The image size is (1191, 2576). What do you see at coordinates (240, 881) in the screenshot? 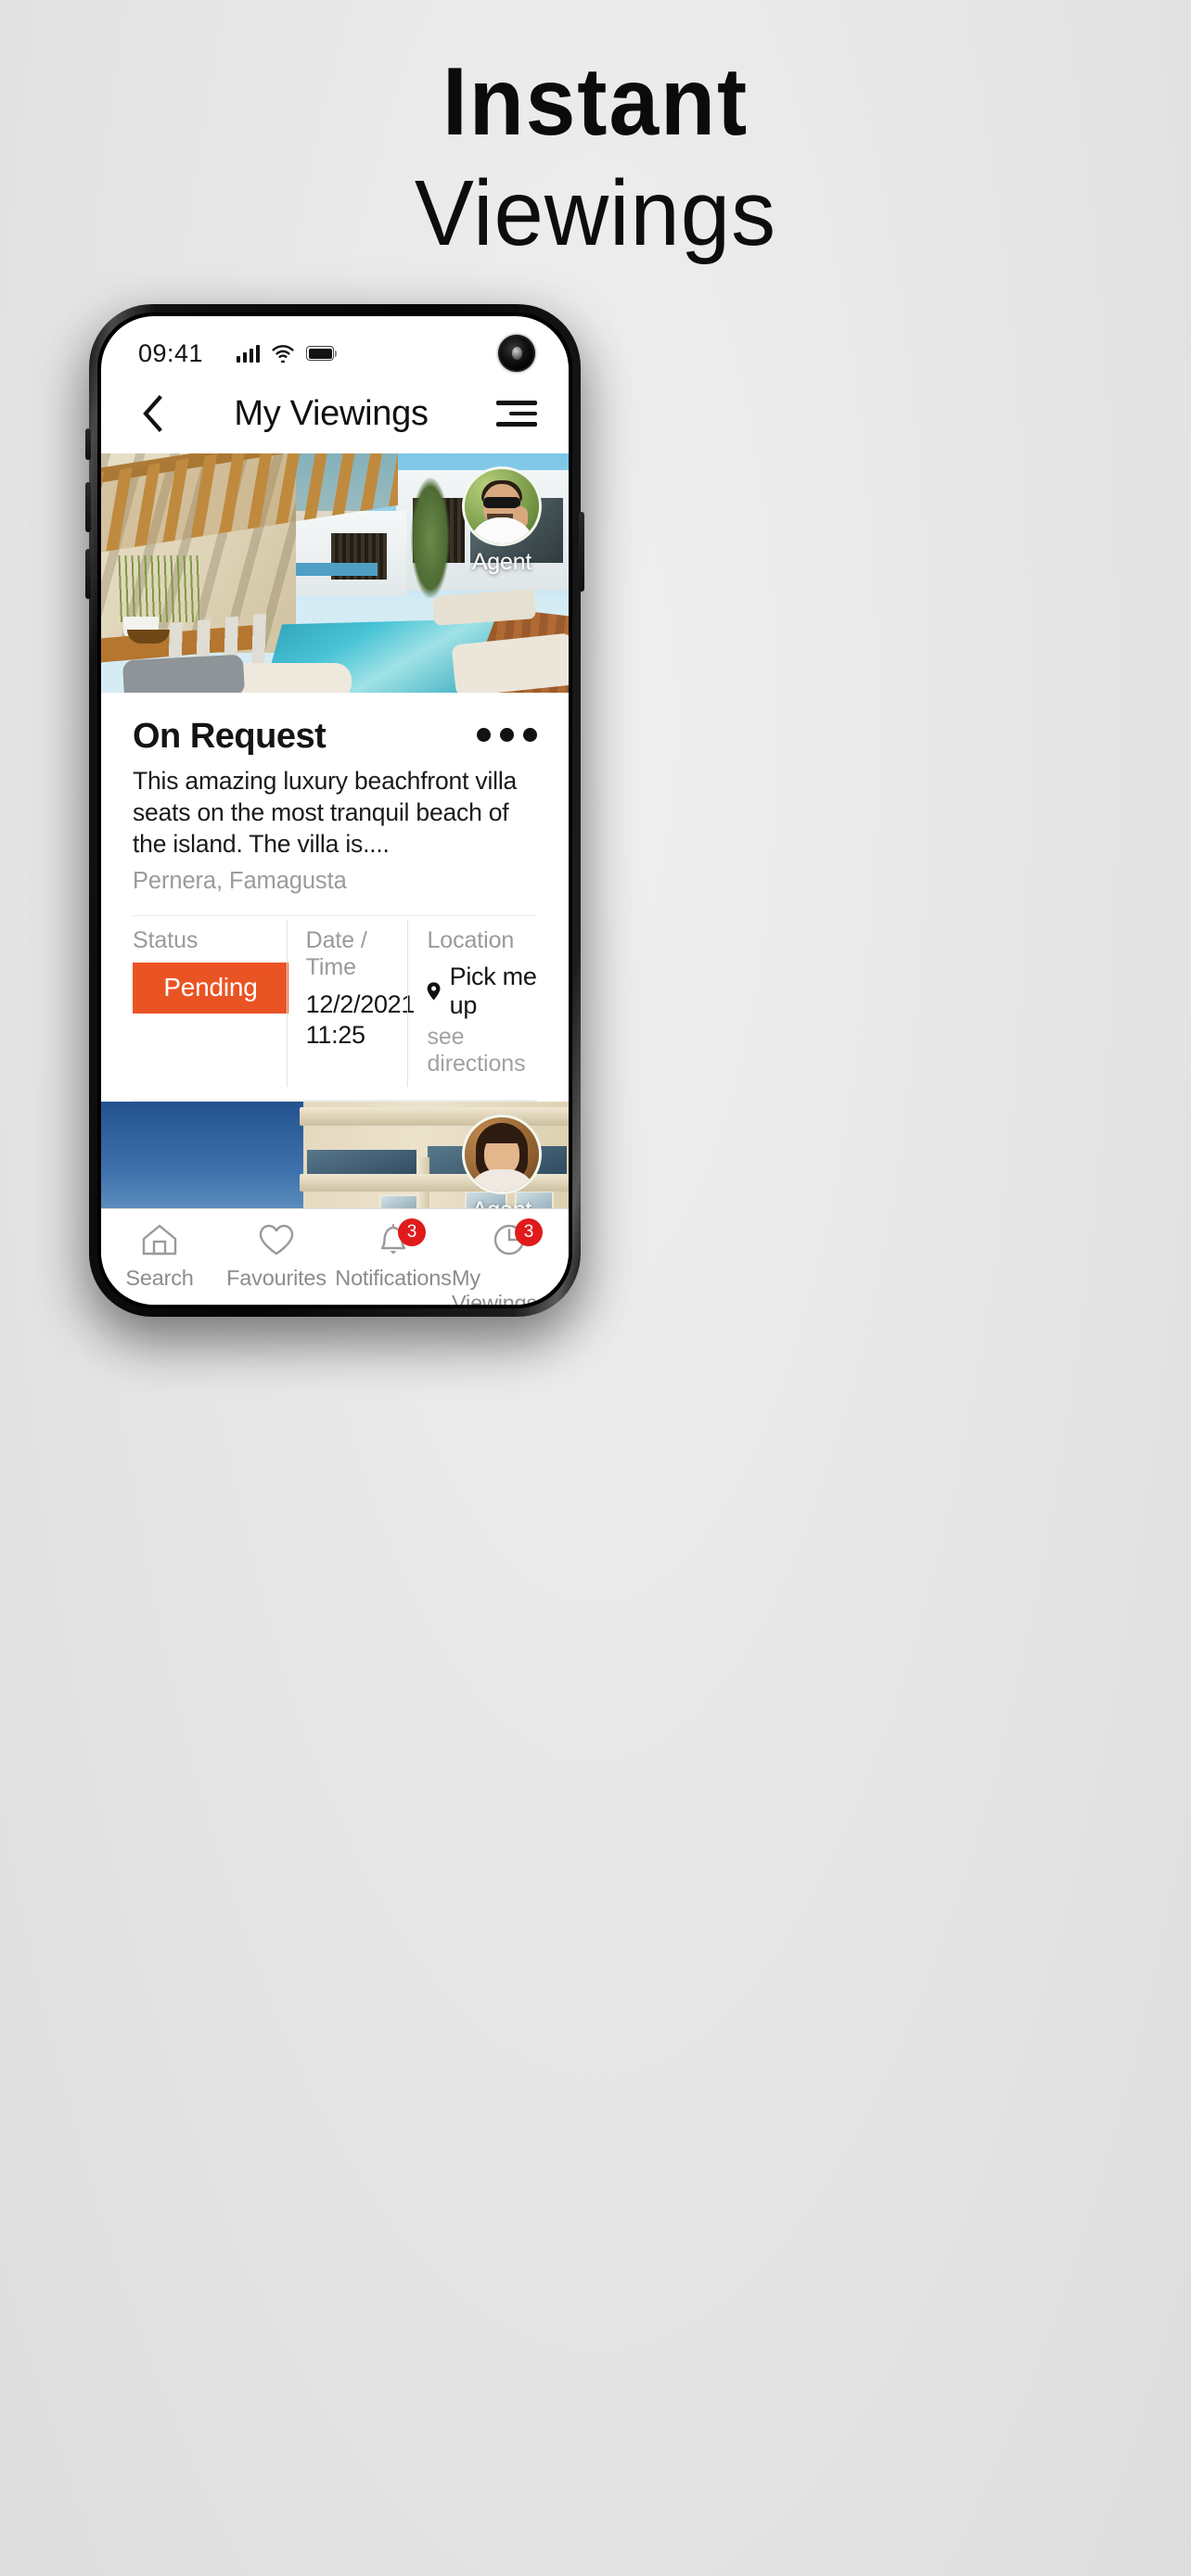
I see `card-location: Pernera, Famagusta` at bounding box center [240, 881].